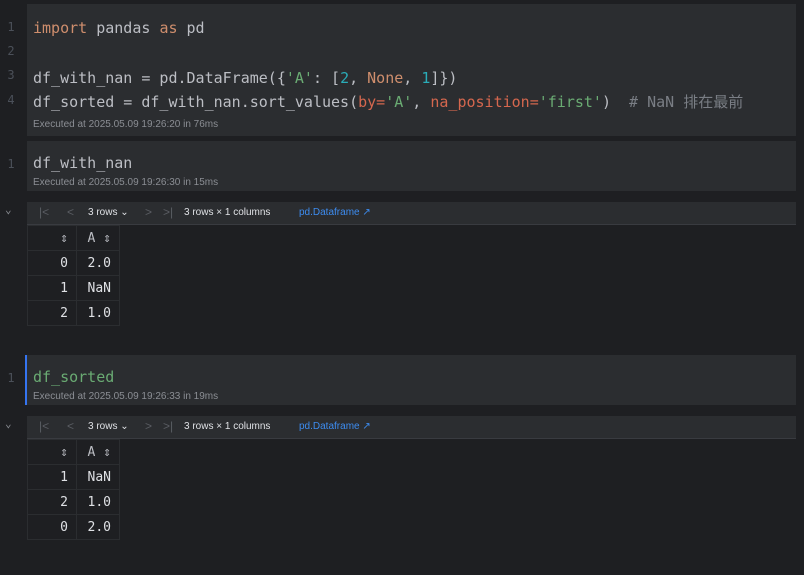 The image size is (804, 575). What do you see at coordinates (372, 102) in the screenshot?
I see `param-name: by=` at bounding box center [372, 102].